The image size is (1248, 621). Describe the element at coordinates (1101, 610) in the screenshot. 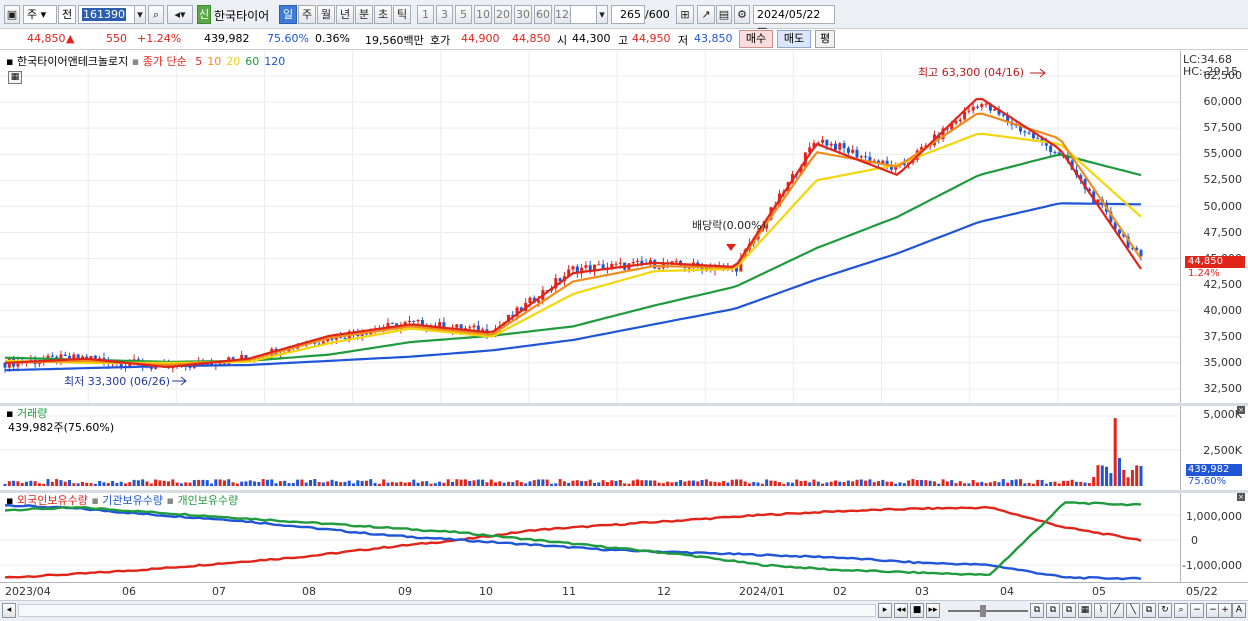

I see `chart-icon: ⌇` at that location.